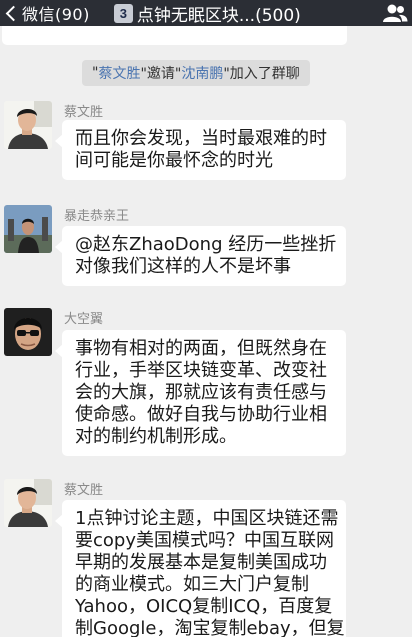  Describe the element at coordinates (204, 540) in the screenshot. I see `message-text-line: 要copy美国模式吗？中国互联网` at that location.